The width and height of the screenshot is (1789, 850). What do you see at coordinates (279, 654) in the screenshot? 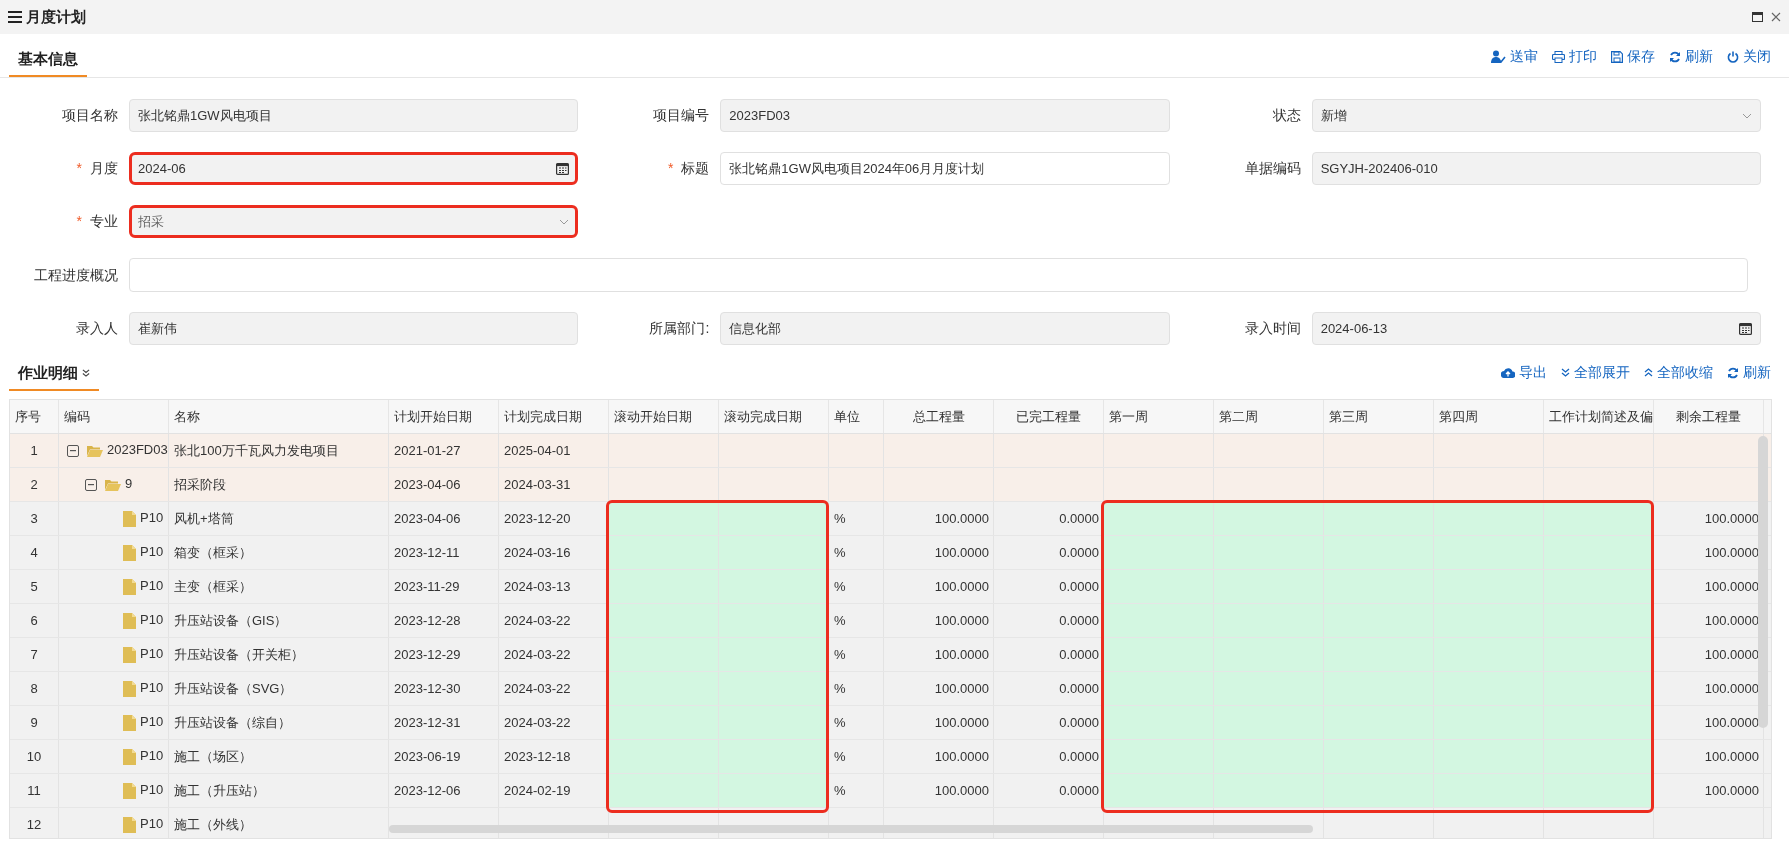
I see `table-cell: 升压站设备（开关柜）` at bounding box center [279, 654].